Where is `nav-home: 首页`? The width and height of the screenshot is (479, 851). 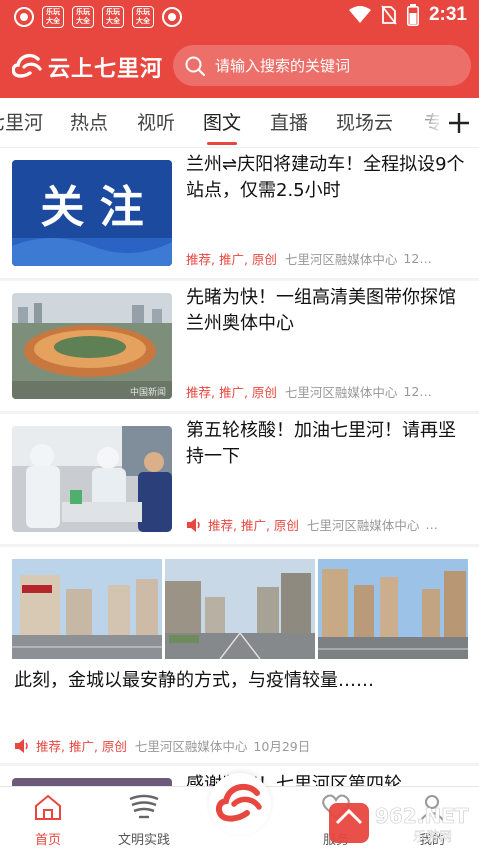
nav-home: 首页 is located at coordinates (48, 820).